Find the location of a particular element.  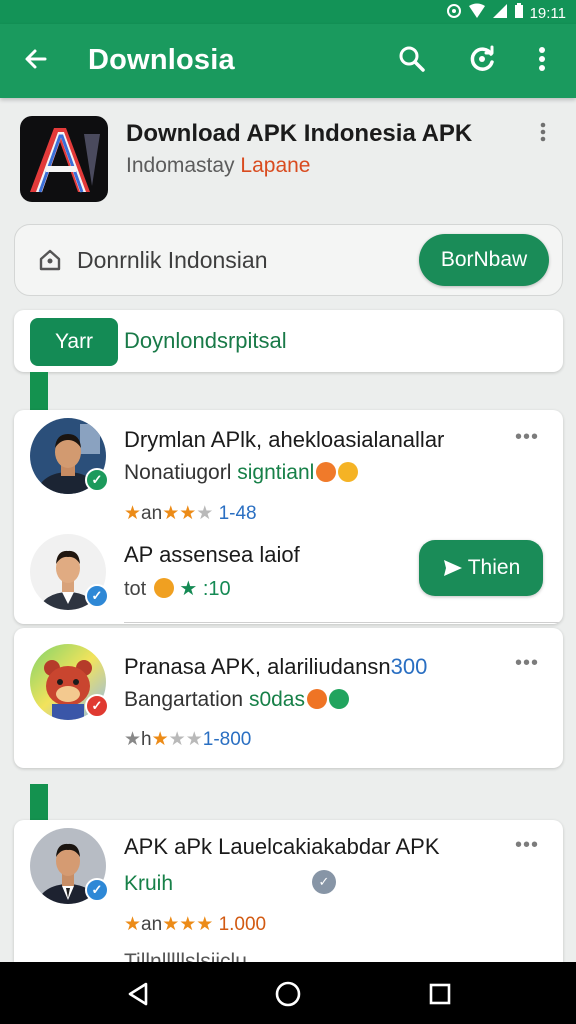

item-subtitle-green: Kruih is located at coordinates (149, 883).